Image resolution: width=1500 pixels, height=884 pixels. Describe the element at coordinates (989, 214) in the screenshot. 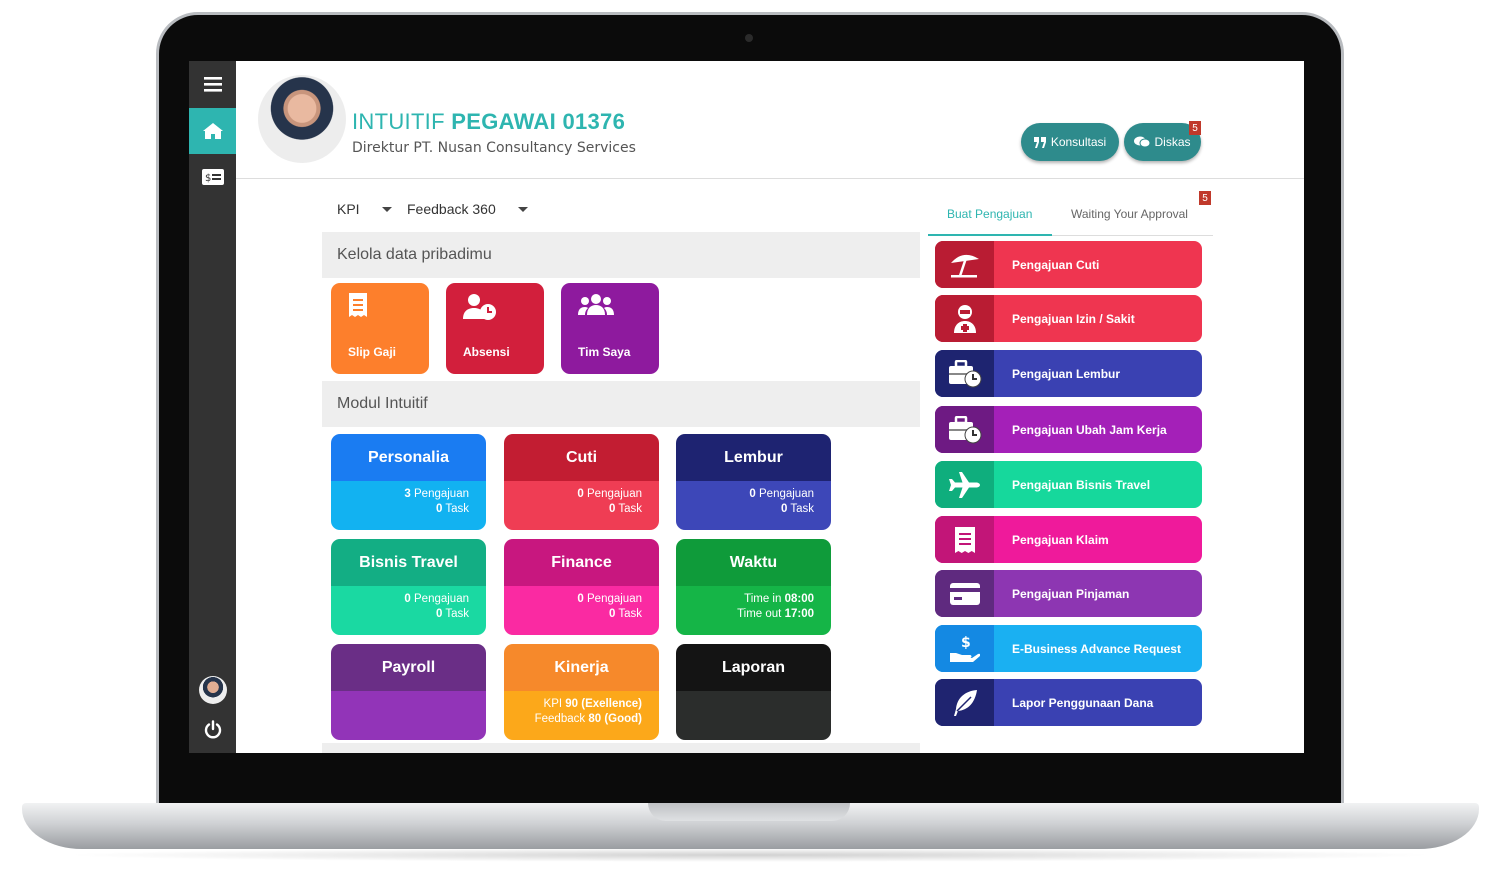

I see `tab-buat-pengajuan: Buat Pengajuan` at that location.